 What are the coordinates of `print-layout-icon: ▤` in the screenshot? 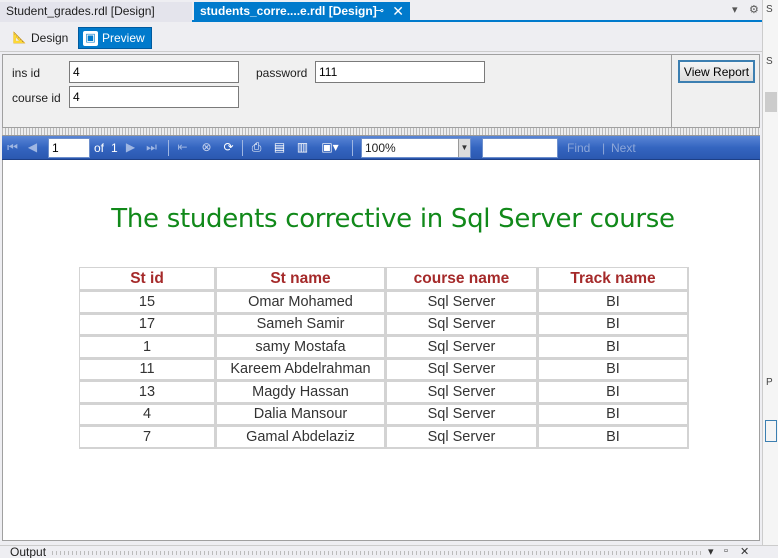 It's located at (279, 147).